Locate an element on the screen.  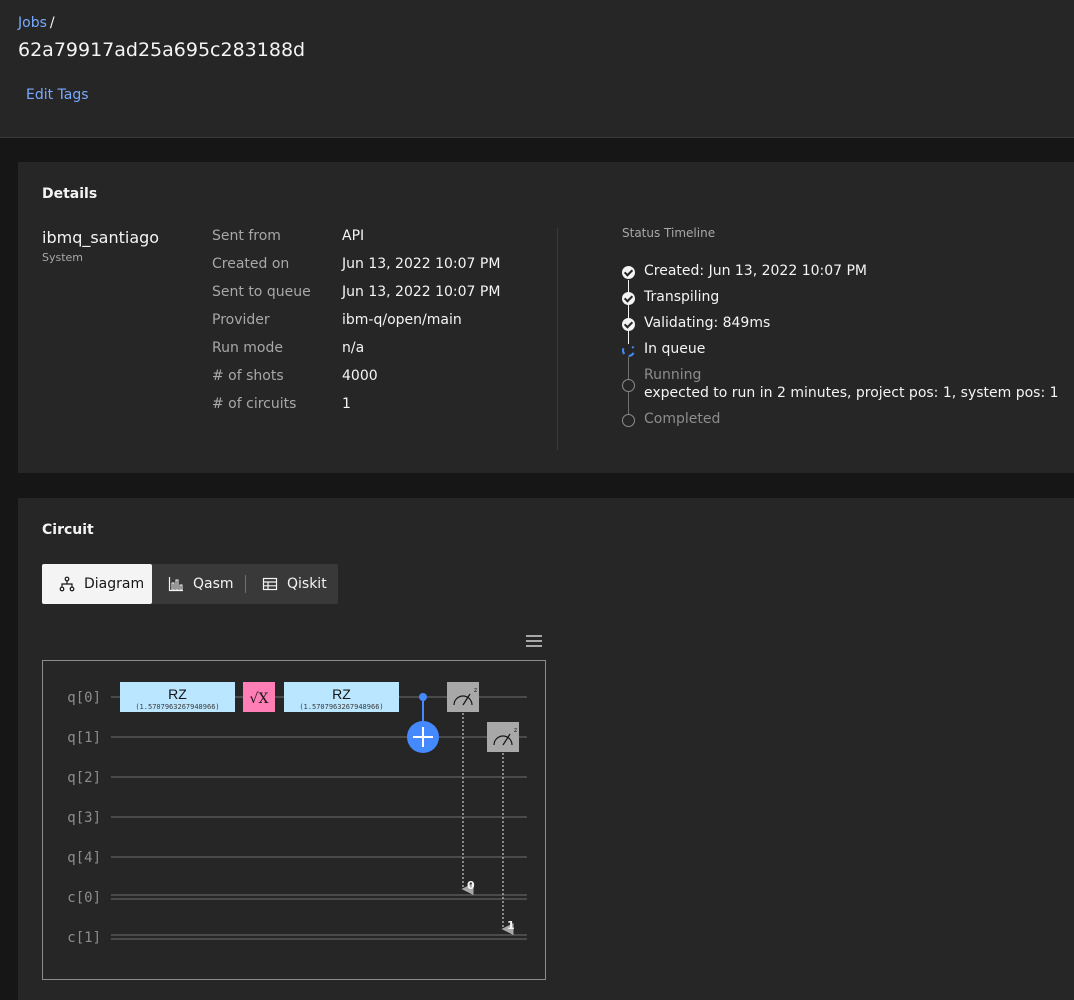
tab-qiskit: Qiskit is located at coordinates (291, 584).